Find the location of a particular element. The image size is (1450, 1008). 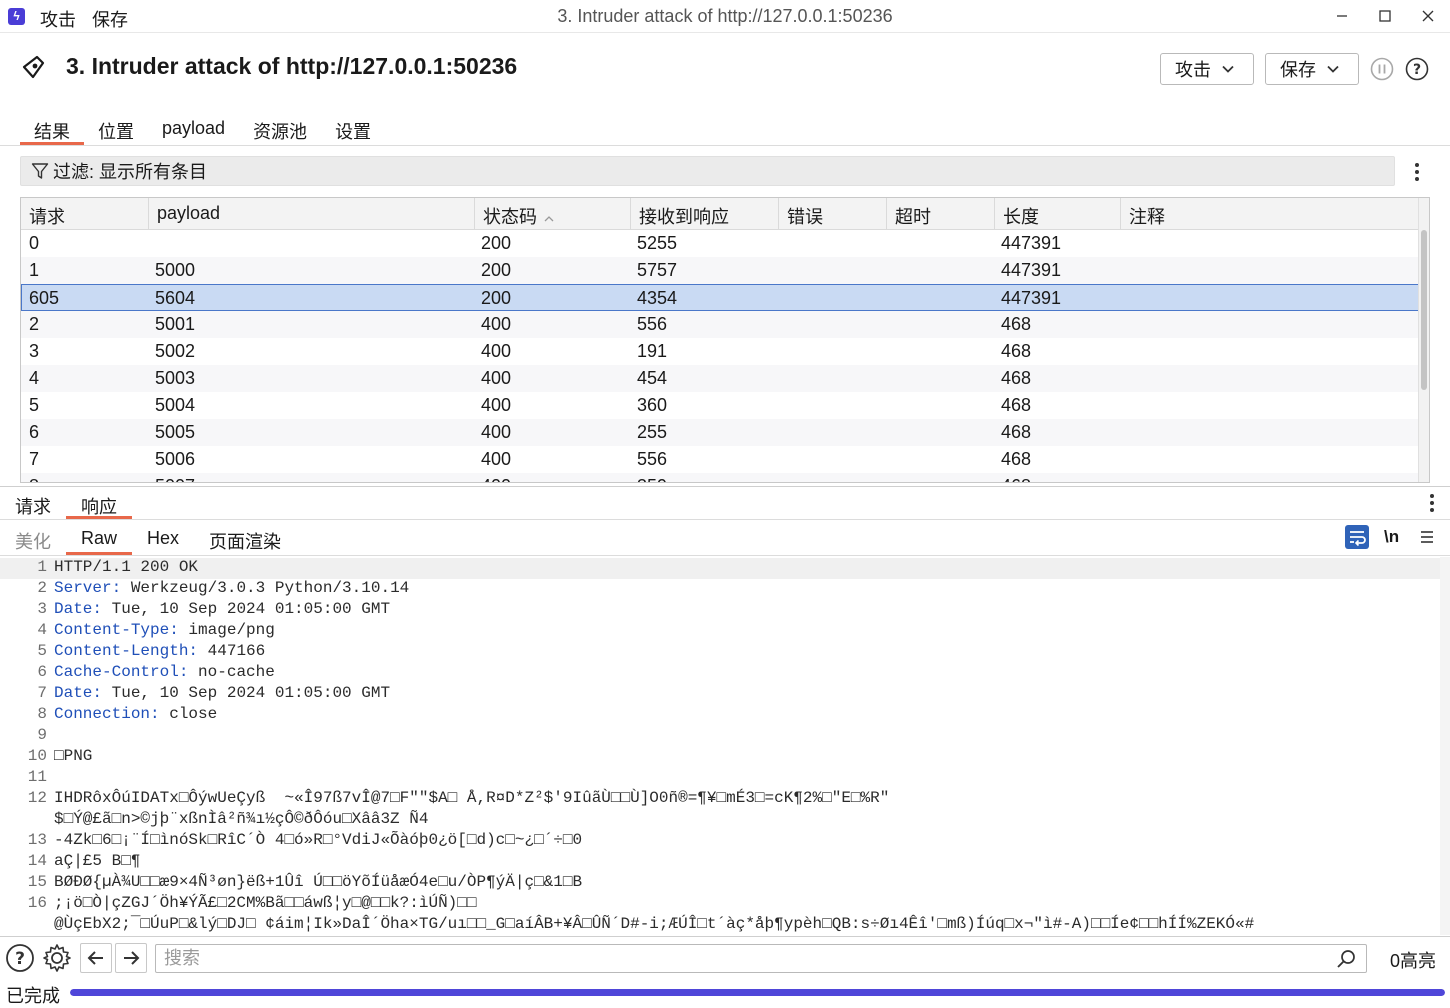

cell-request: 4 is located at coordinates (34, 378).